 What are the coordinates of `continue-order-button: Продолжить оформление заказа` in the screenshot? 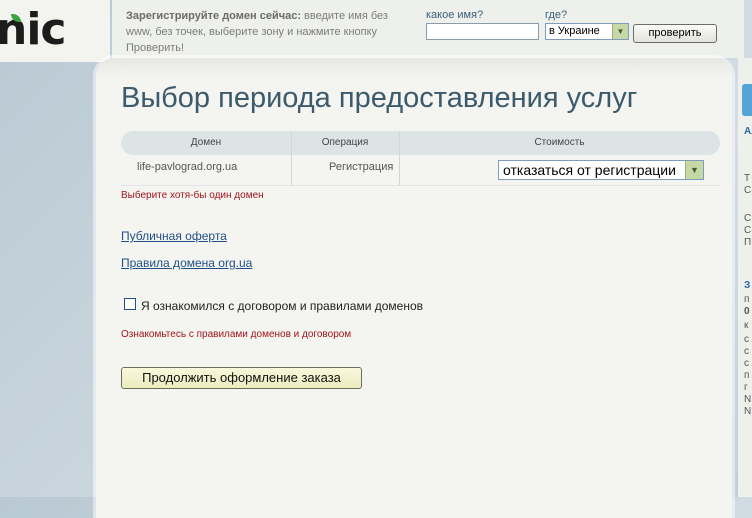 It's located at (241, 378).